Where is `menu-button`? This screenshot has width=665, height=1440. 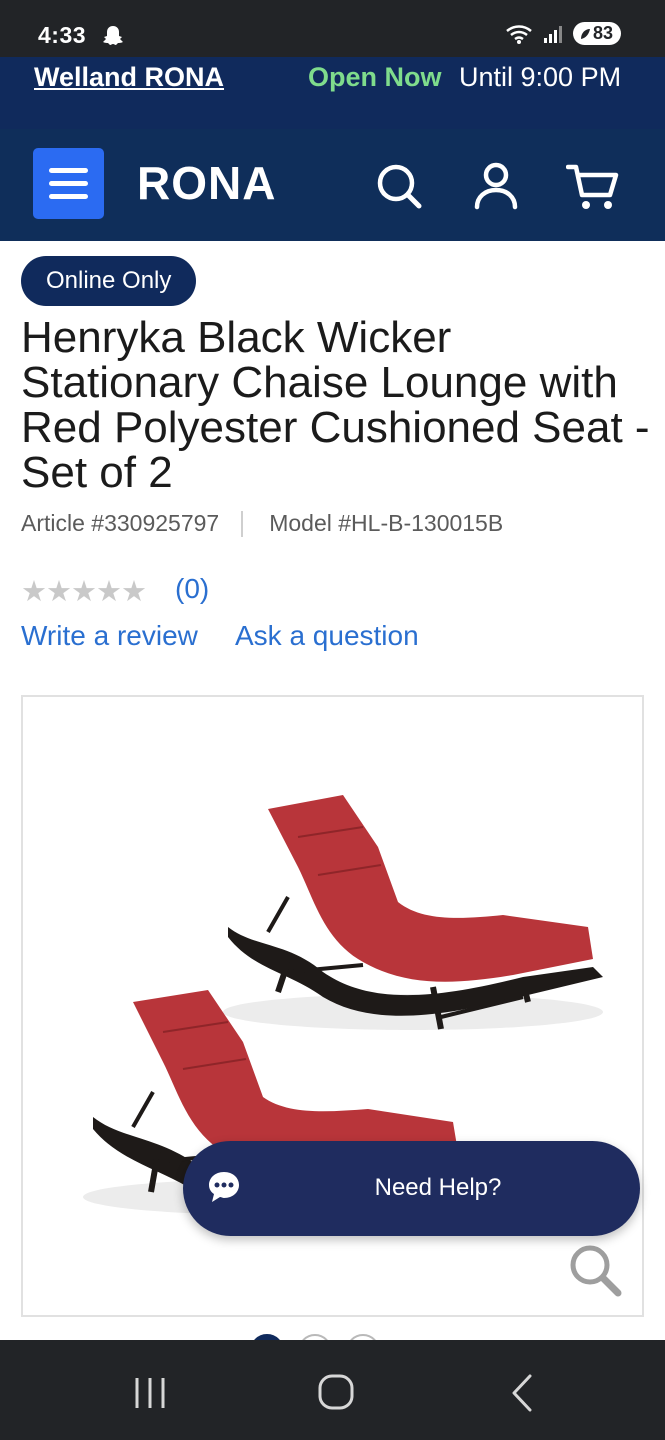
menu-button is located at coordinates (68, 183).